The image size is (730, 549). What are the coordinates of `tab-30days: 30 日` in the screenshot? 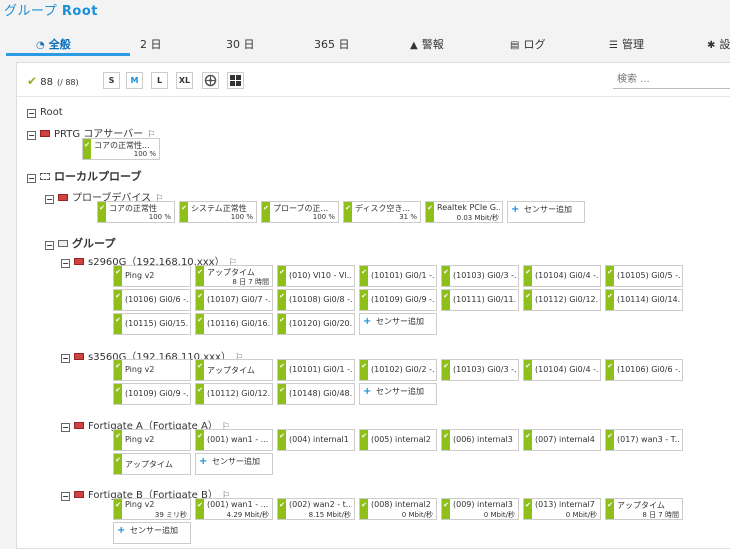 It's located at (240, 44).